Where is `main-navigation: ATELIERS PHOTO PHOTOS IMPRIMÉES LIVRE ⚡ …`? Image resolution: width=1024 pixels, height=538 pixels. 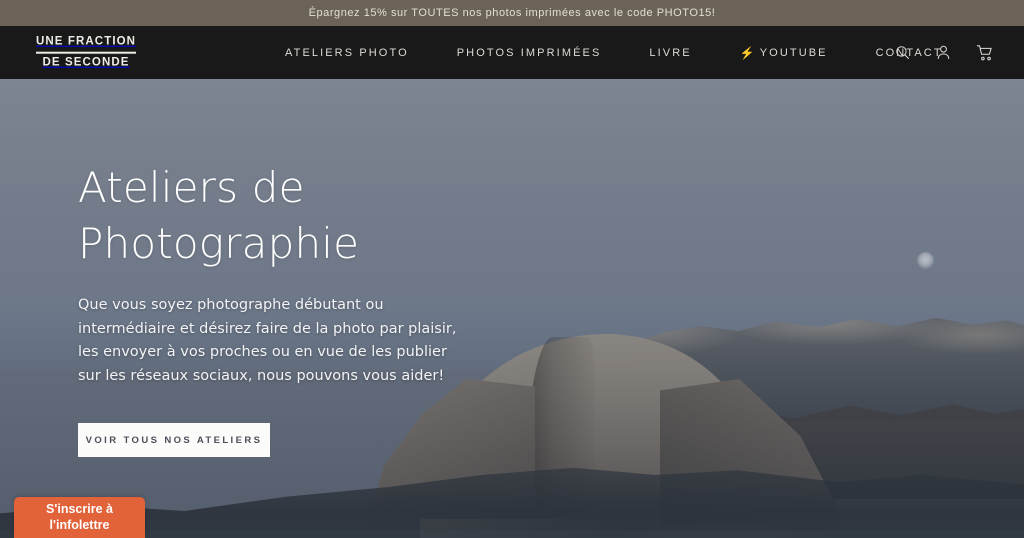
main-navigation: ATELIERS PHOTO PHOTOS IMPRIMÉES LIVRE ⚡ … is located at coordinates (626, 53).